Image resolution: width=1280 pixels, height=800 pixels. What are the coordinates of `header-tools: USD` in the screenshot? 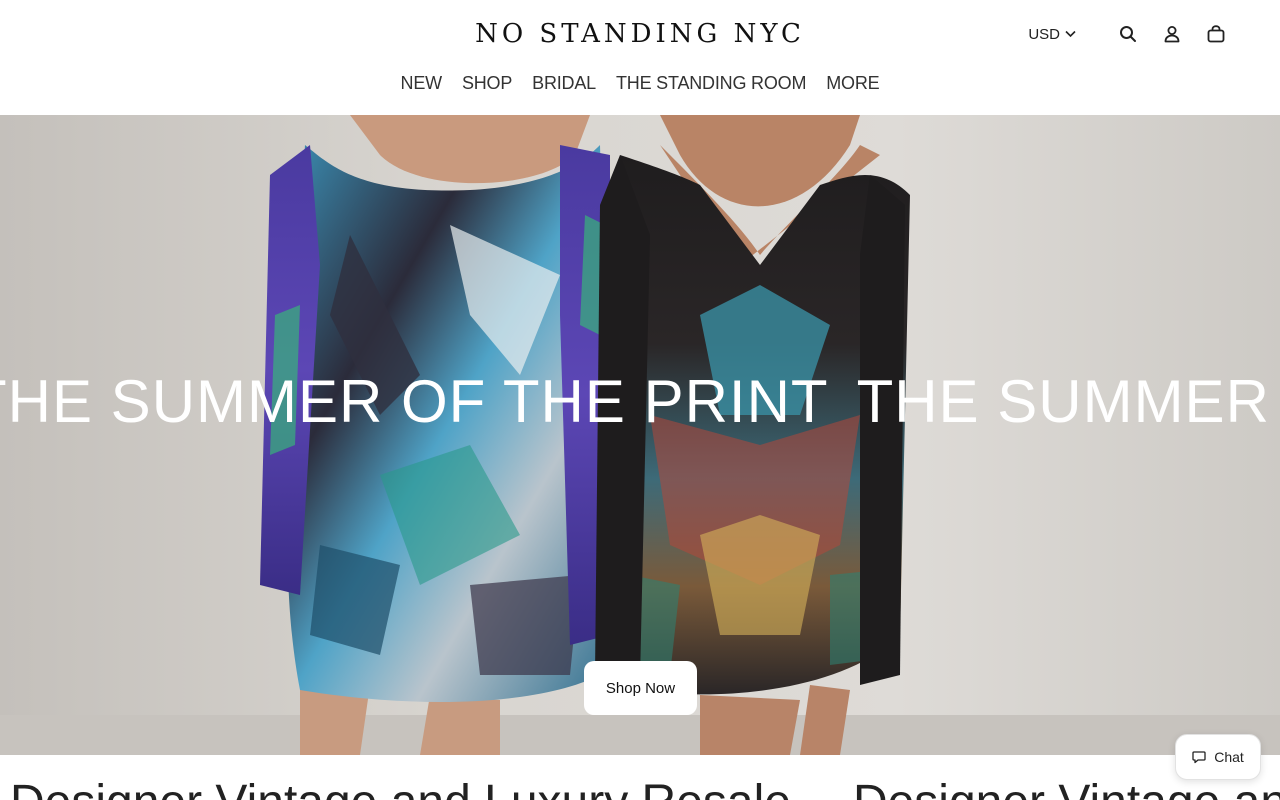 It's located at (1128, 34).